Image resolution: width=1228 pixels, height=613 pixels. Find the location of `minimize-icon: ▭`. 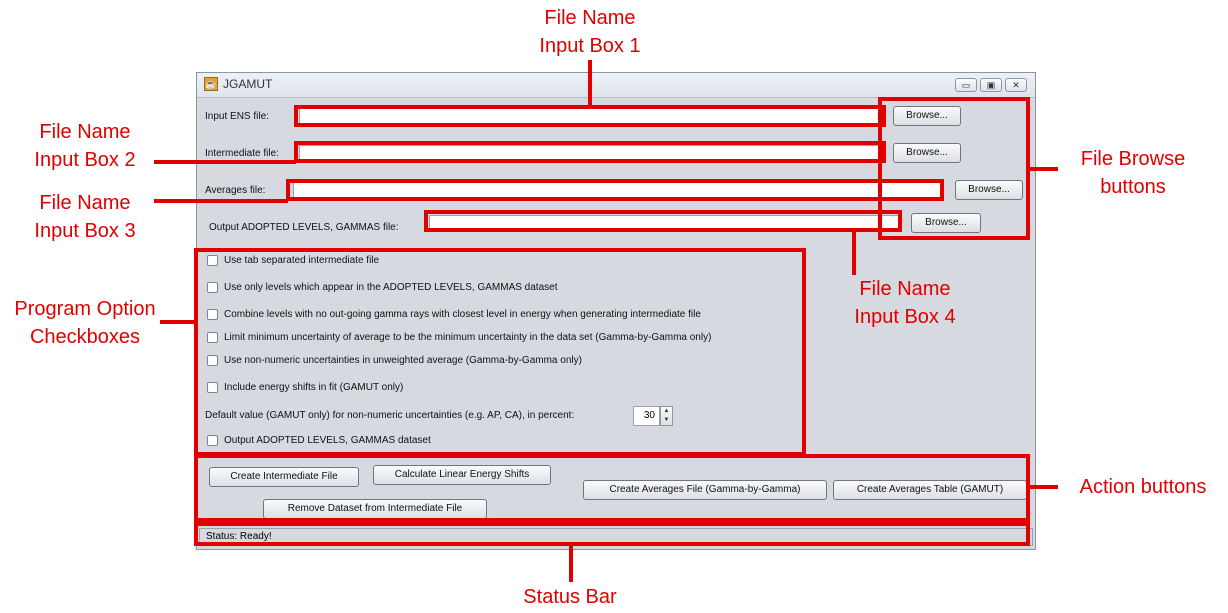

minimize-icon: ▭ is located at coordinates (966, 85).